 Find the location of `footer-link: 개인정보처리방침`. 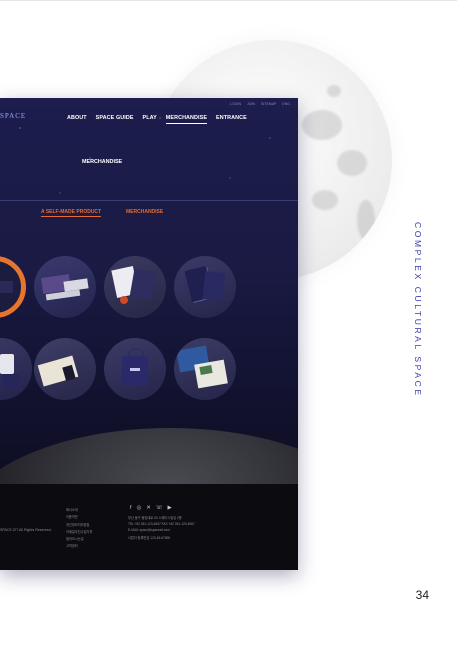

footer-link: 개인정보처리방침 is located at coordinates (79, 524).